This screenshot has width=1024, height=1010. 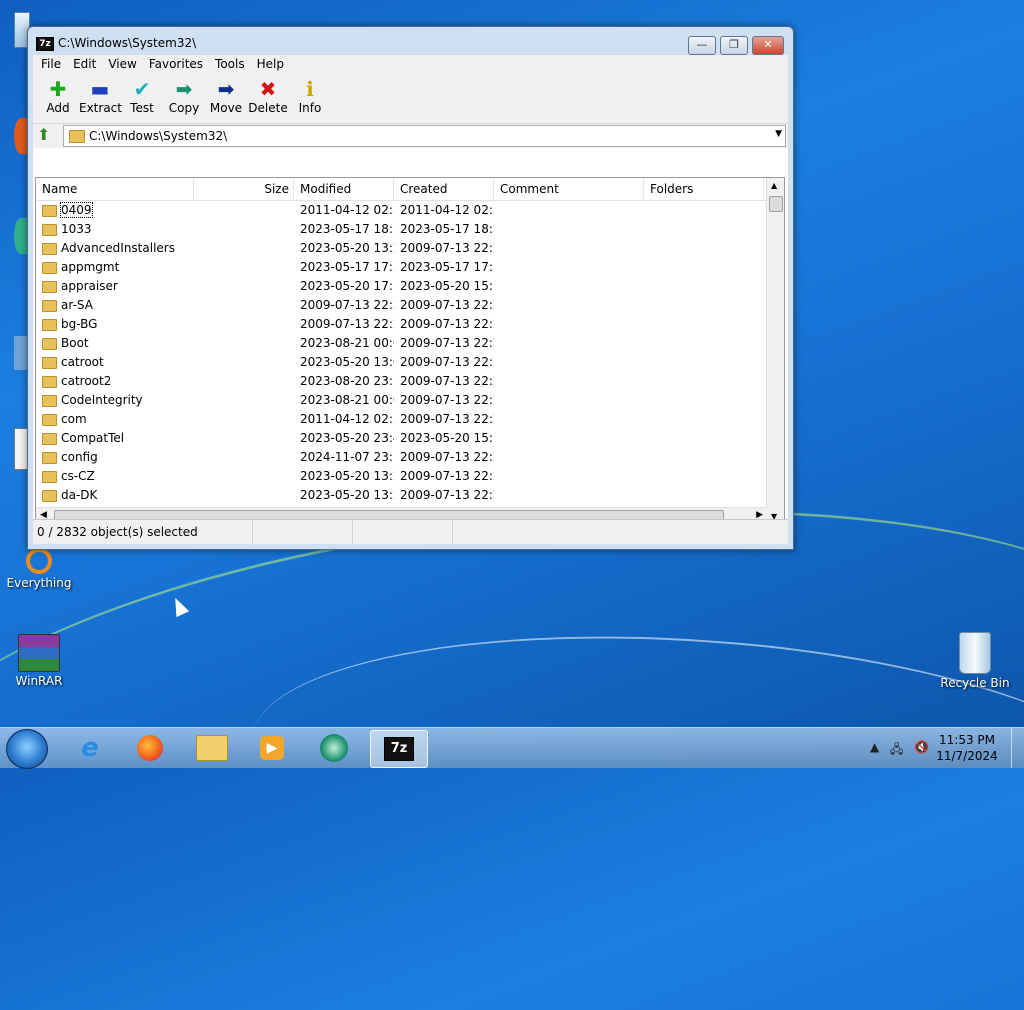 I want to click on table-row: da-DK 2023-05-20 13:23 2009-07-13 22:20, so click(x=410, y=495).